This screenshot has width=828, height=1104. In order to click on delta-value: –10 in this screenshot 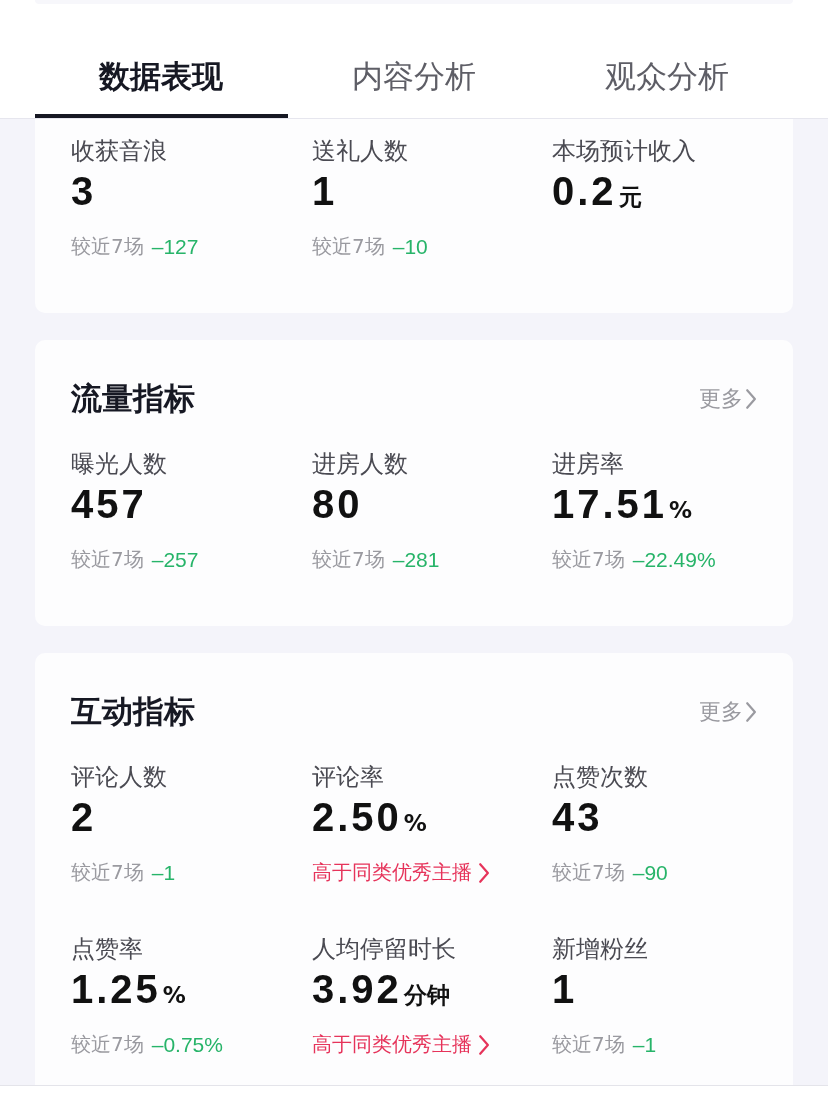, I will do `click(410, 246)`.